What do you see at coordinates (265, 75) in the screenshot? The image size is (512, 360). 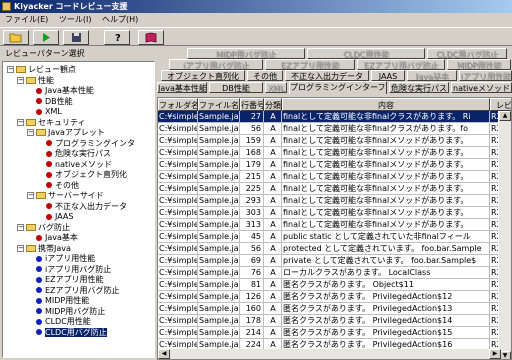 I see `tab: その他` at bounding box center [265, 75].